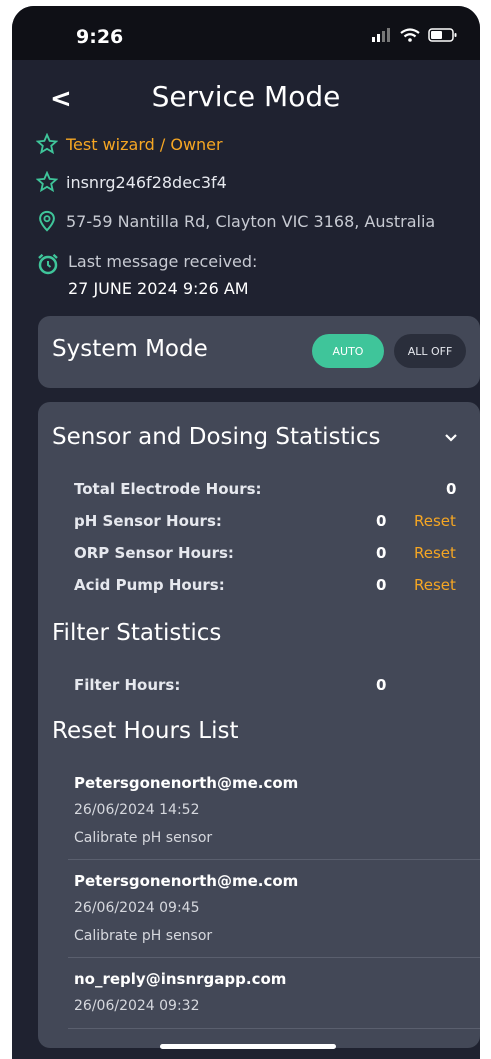  What do you see at coordinates (47, 221) in the screenshot?
I see `location-pin-icon` at bounding box center [47, 221].